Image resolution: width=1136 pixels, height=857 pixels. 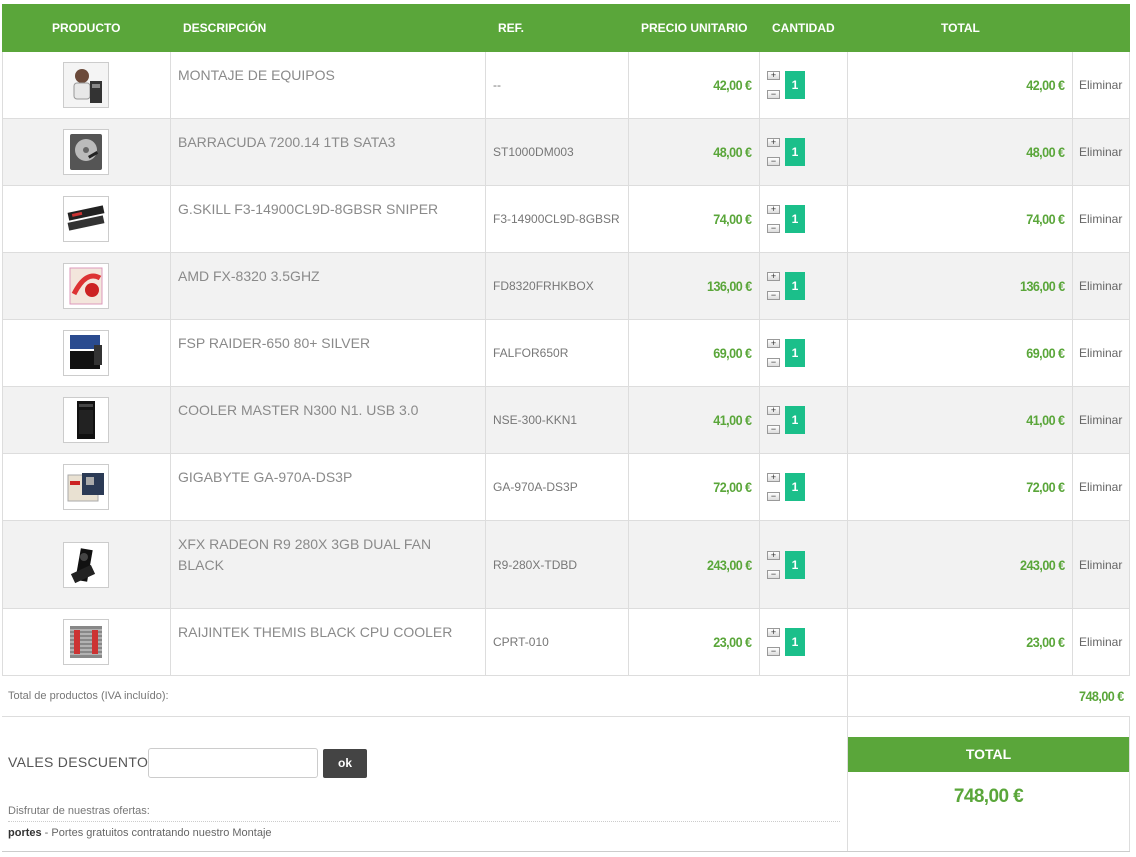 What do you see at coordinates (733, 420) in the screenshot?
I see `unit-price: 41,00 €` at bounding box center [733, 420].